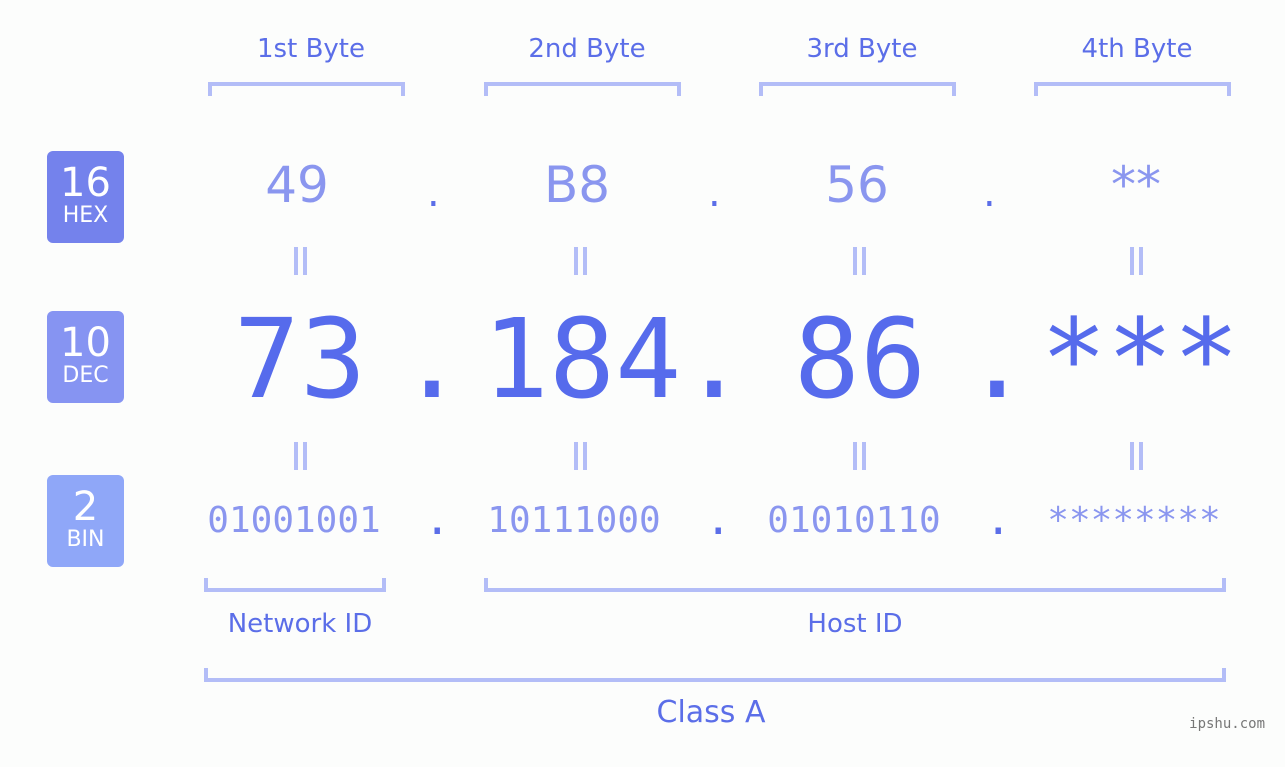  Describe the element at coordinates (297, 185) in the screenshot. I see `hex-byte-1: 49` at that location.